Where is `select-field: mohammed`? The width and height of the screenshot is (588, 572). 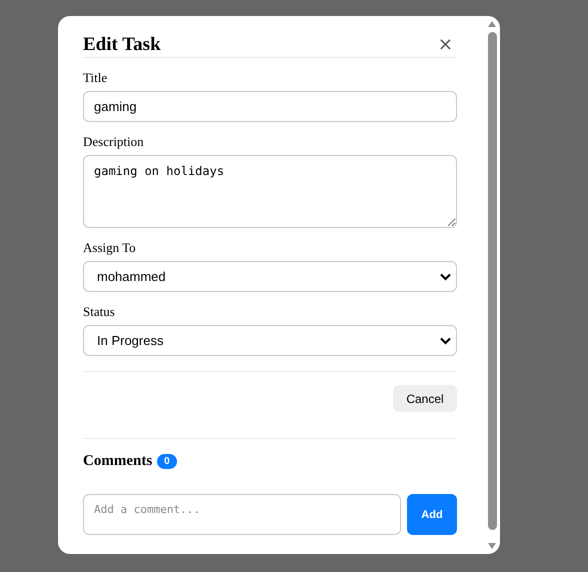
select-field: mohammed is located at coordinates (270, 276).